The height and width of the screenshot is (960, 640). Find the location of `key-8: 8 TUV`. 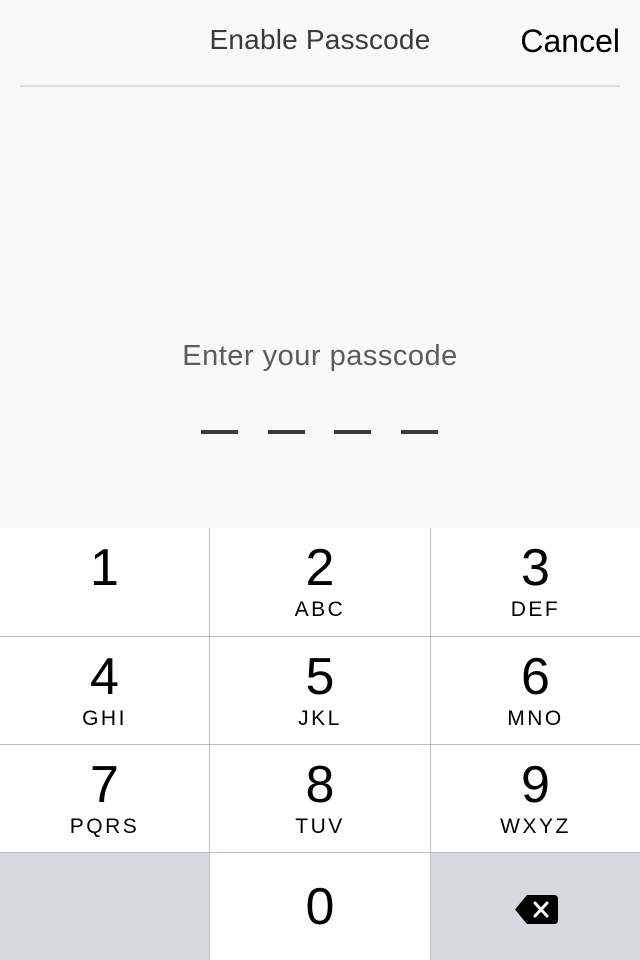

key-8: 8 TUV is located at coordinates (320, 798).